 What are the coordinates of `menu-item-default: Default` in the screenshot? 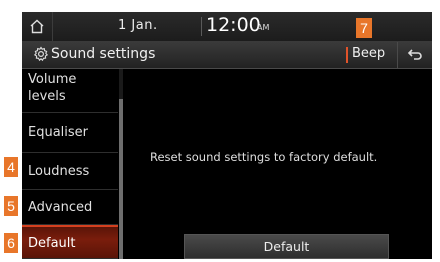 It's located at (70, 242).